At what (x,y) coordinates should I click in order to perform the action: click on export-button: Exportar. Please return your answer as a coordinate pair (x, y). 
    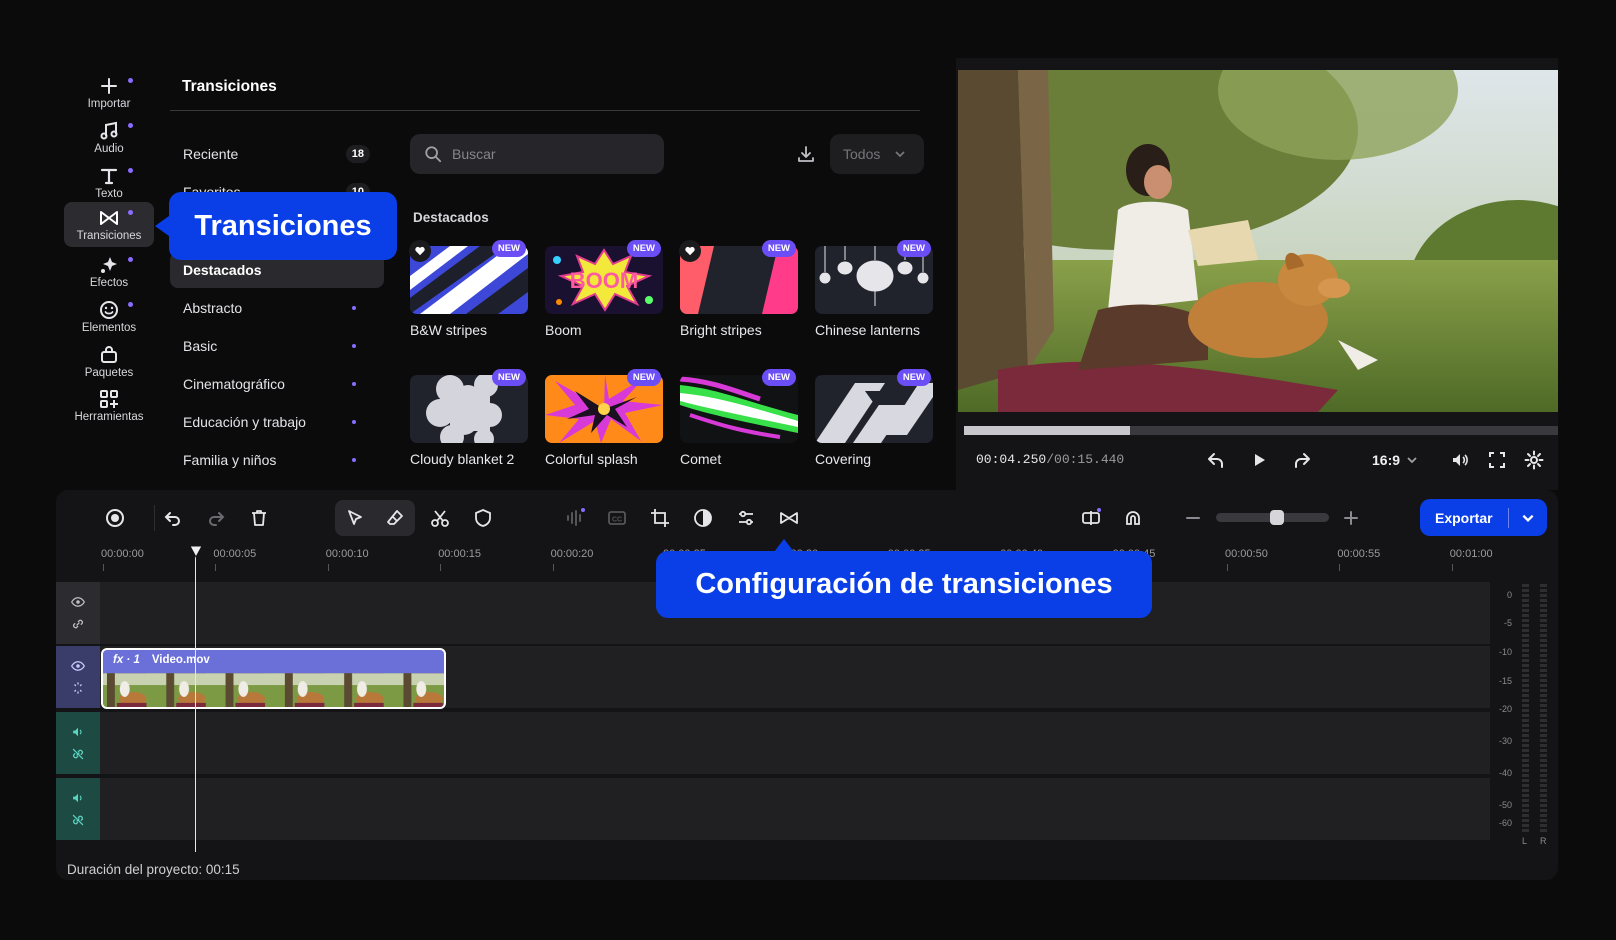
    Looking at the image, I should click on (1483, 517).